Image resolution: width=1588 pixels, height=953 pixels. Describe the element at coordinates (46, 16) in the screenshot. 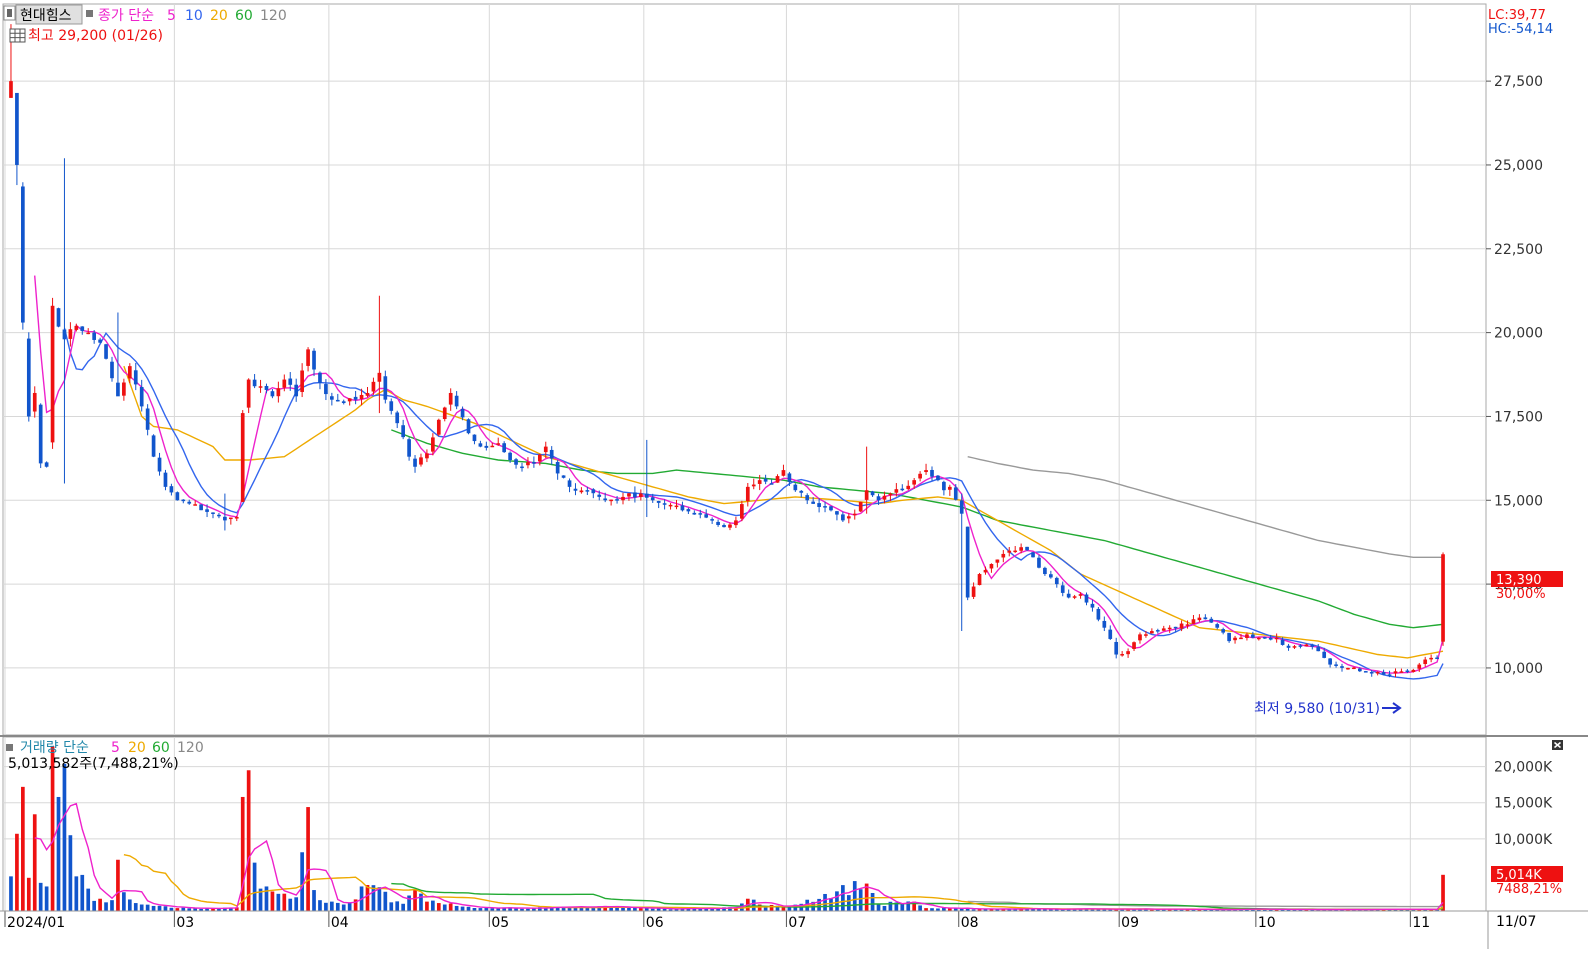

I see `symbol-name: 현대힘스` at that location.